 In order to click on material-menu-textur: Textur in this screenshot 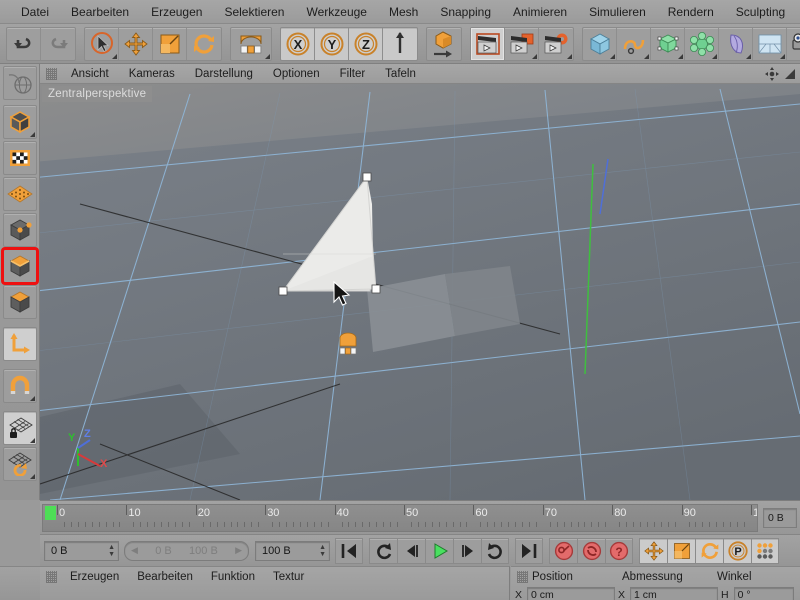, I will do `click(288, 577)`.